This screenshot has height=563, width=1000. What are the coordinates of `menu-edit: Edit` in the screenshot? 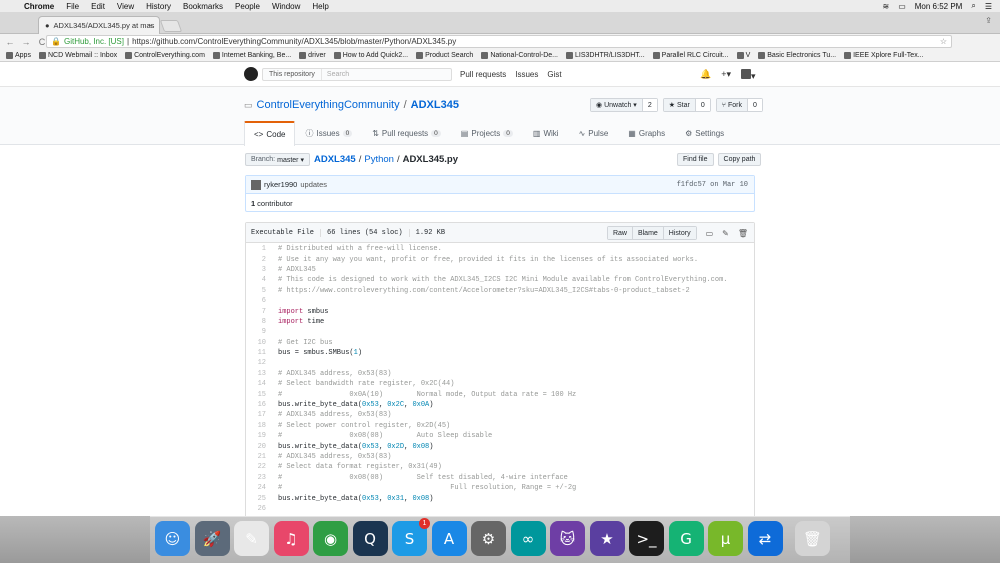 It's located at (98, 6).